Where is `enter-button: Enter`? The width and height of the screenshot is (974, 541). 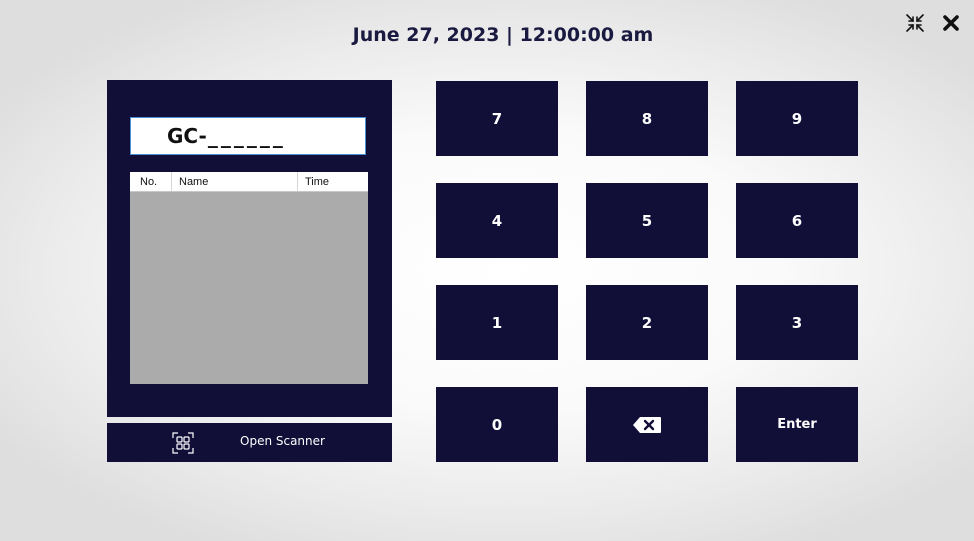
enter-button: Enter is located at coordinates (797, 424).